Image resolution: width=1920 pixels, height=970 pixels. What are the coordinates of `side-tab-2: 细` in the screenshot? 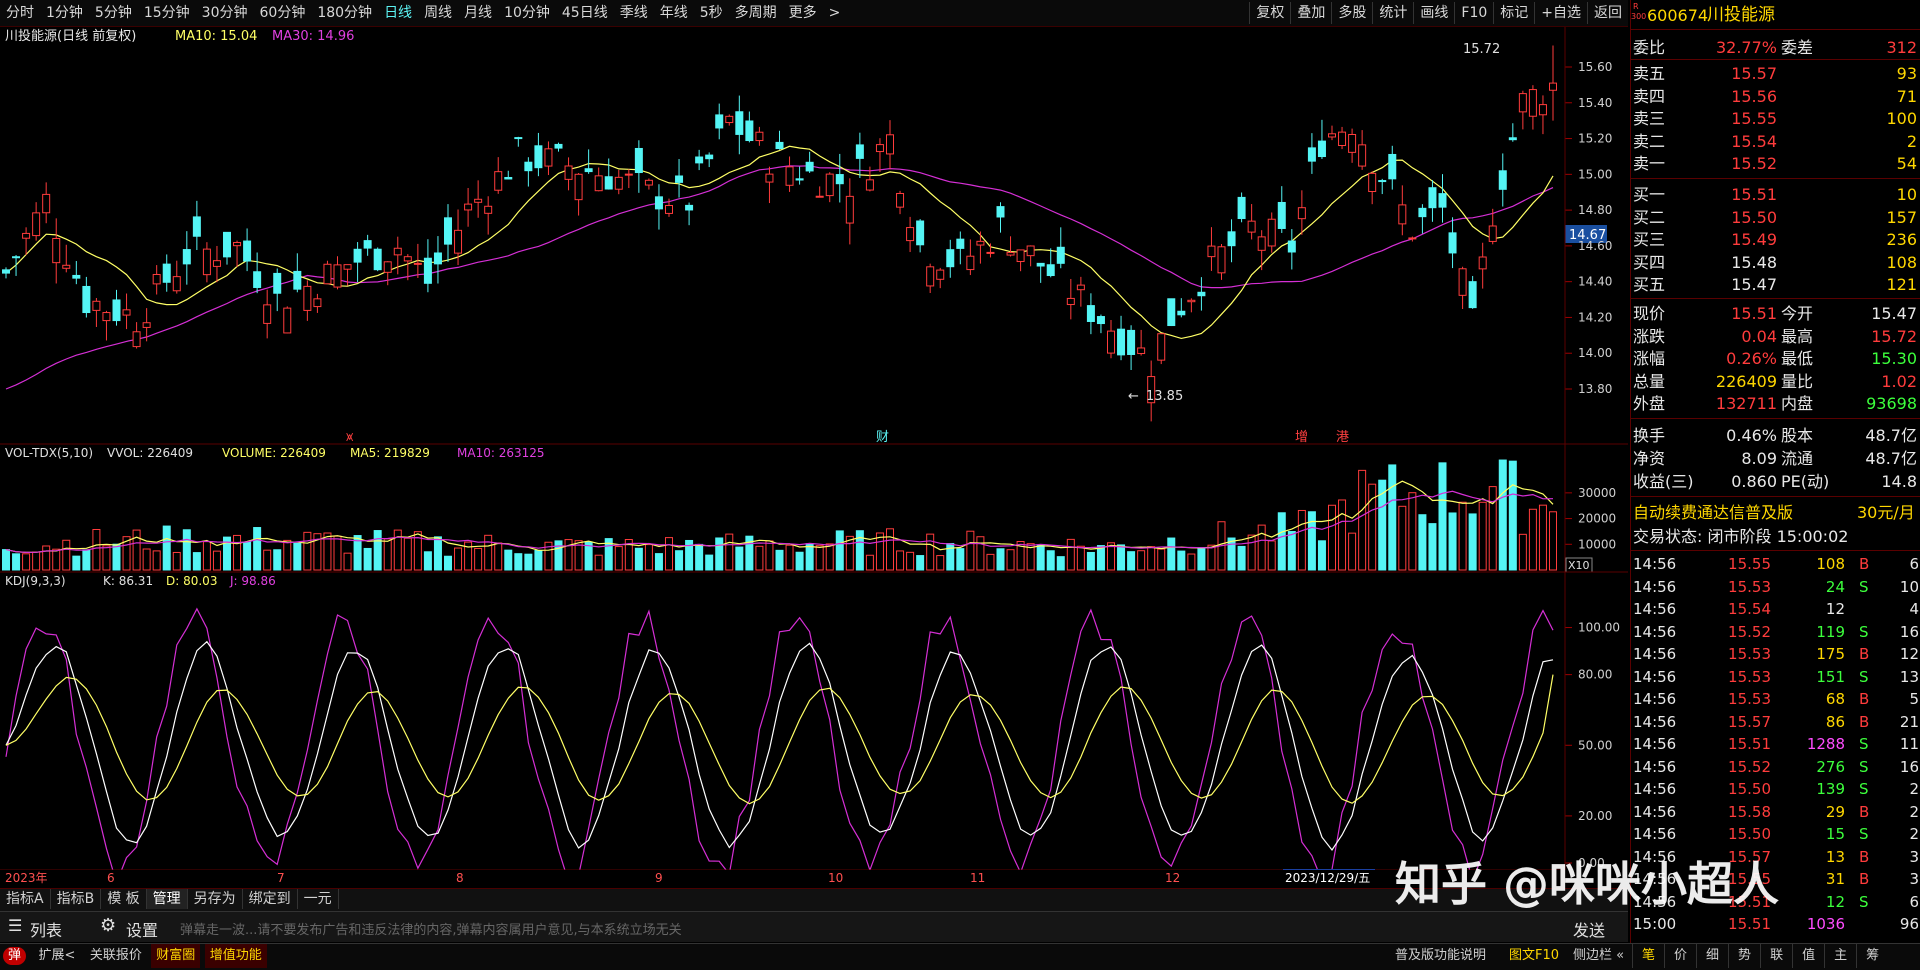 It's located at (1712, 956).